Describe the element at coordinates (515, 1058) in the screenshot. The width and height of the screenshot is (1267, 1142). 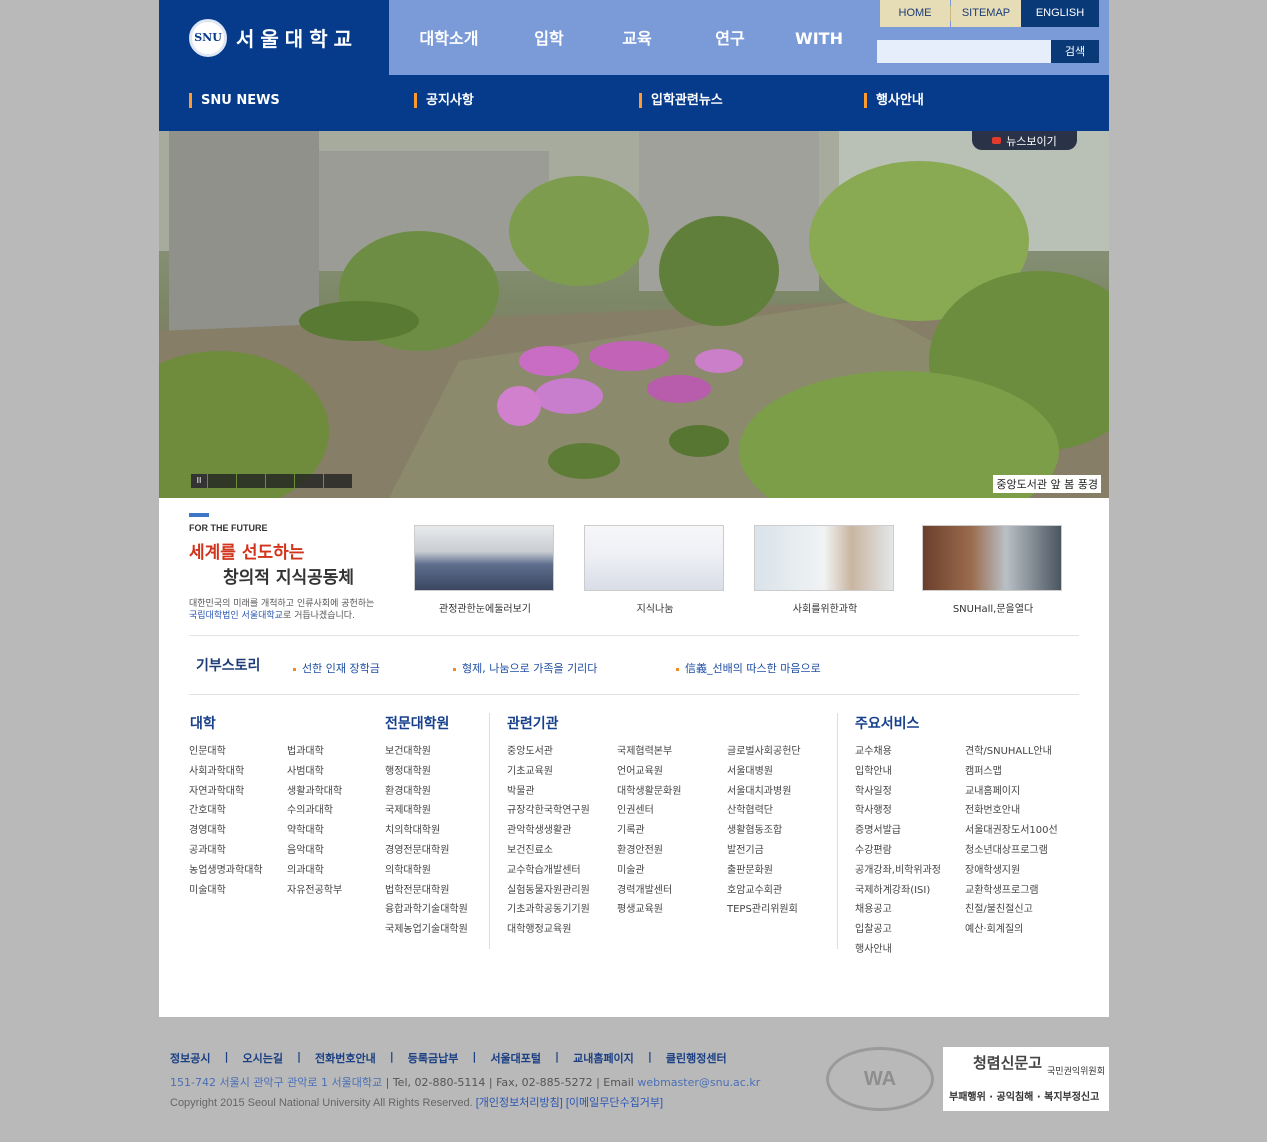
I see `footer-link: 서울대포털` at that location.